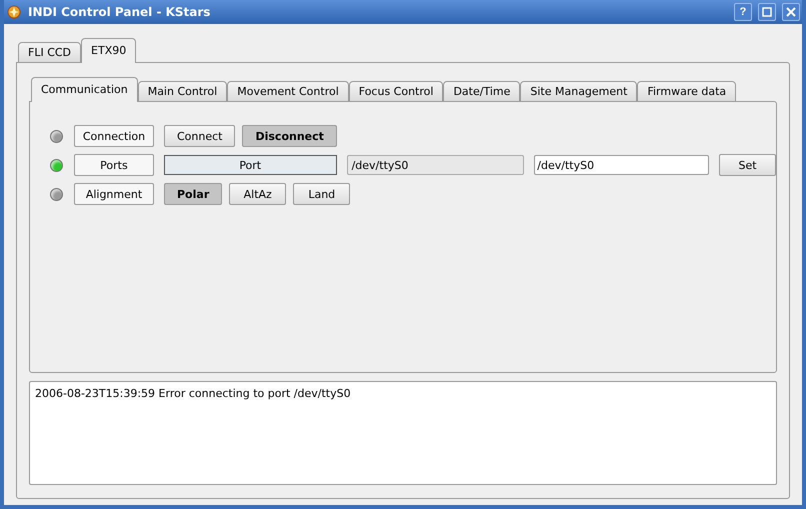  What do you see at coordinates (289, 136) in the screenshot?
I see `switch-button: Disconnect` at bounding box center [289, 136].